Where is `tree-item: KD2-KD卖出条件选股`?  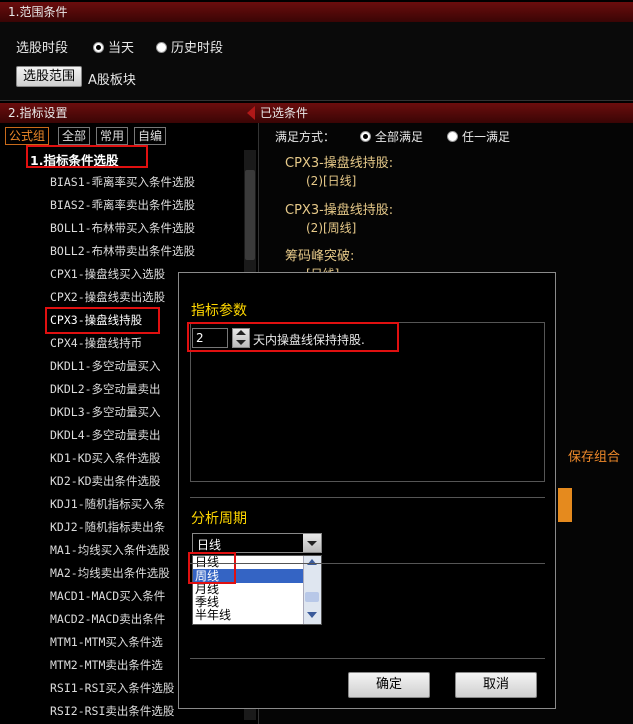
tree-item: KD2-KD卖出条件选股 is located at coordinates (105, 481).